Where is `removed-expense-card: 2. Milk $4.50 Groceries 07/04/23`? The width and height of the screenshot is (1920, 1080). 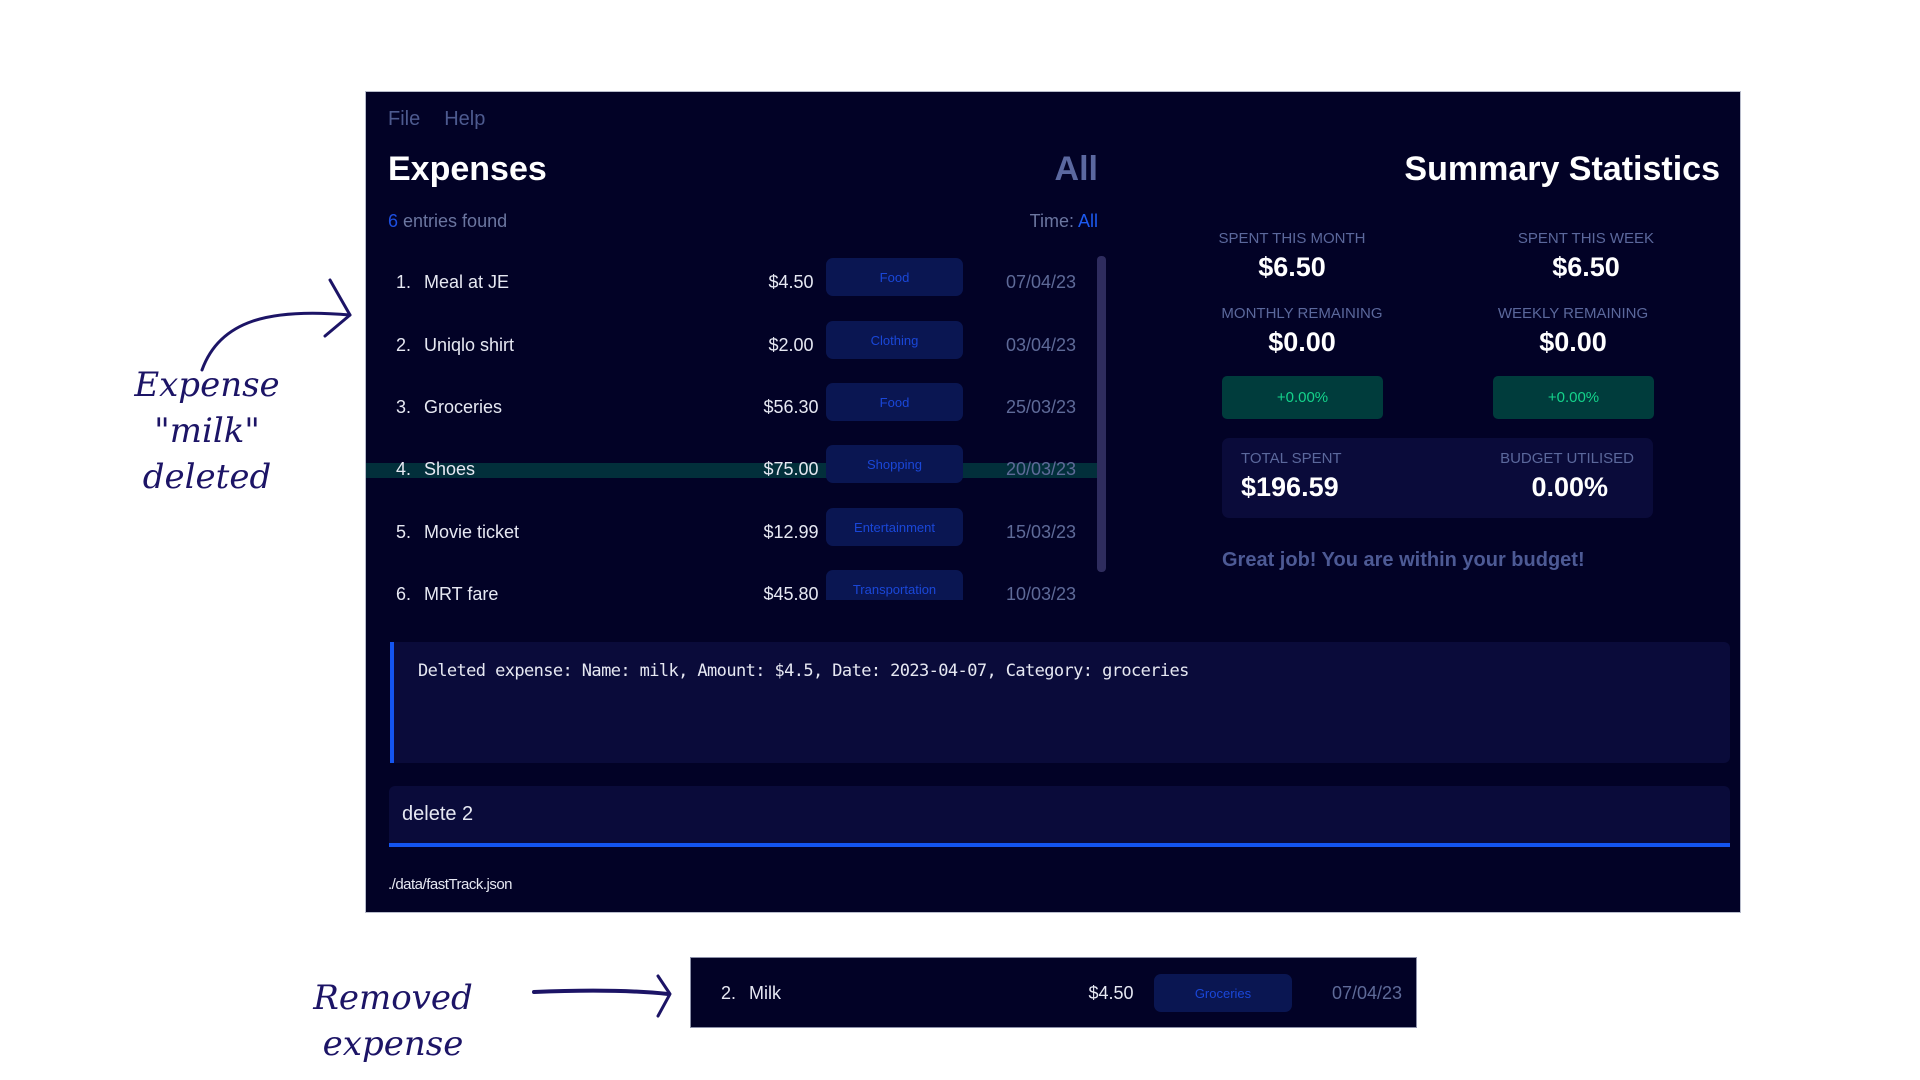
removed-expense-card: 2. Milk $4.50 Groceries 07/04/23 is located at coordinates (1053, 992).